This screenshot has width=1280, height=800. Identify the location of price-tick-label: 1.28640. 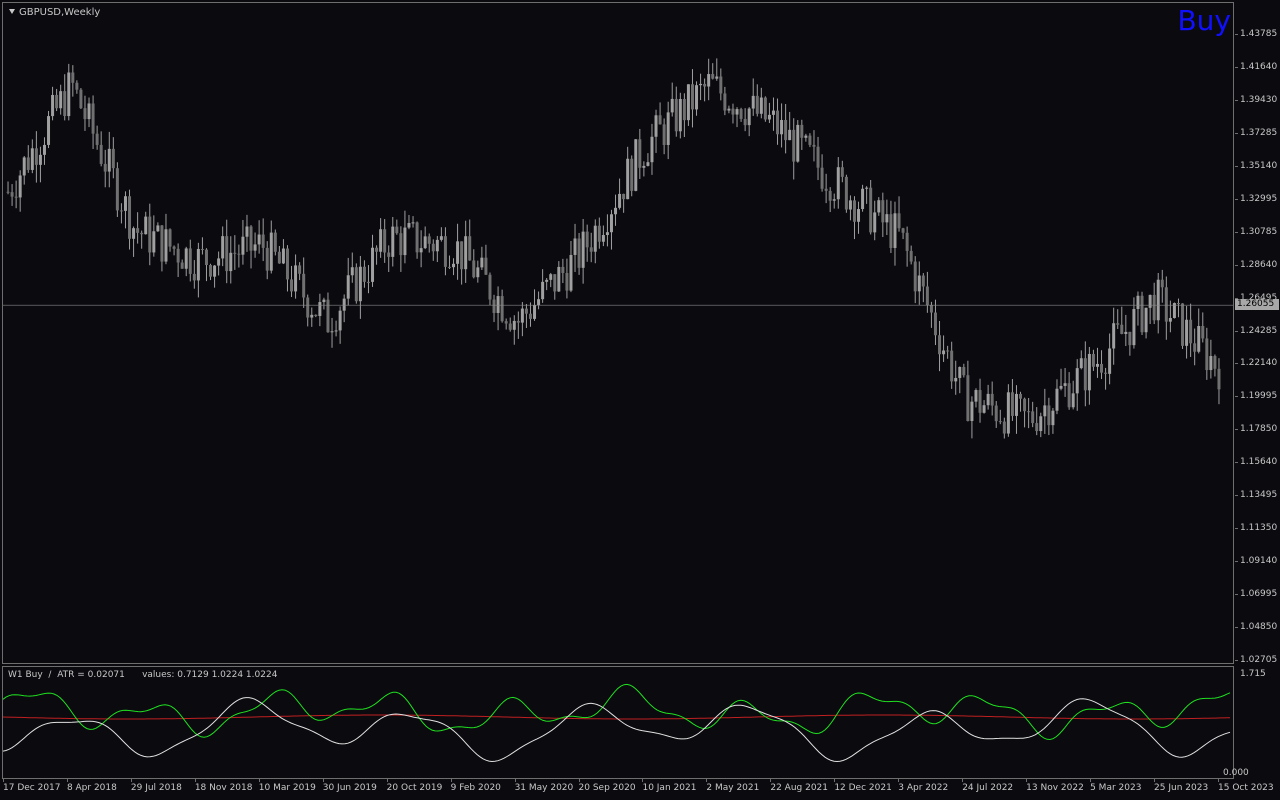
(1259, 264).